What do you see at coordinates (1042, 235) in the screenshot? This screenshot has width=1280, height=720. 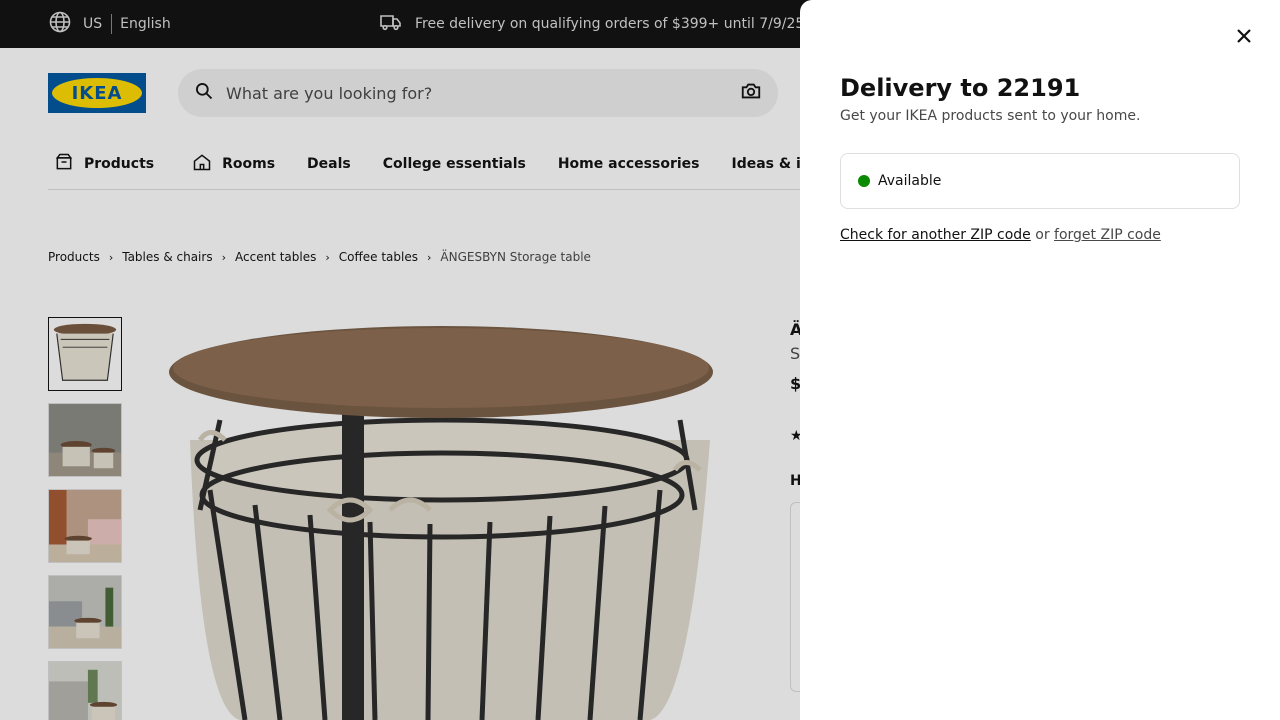 I see `or-text: or` at bounding box center [1042, 235].